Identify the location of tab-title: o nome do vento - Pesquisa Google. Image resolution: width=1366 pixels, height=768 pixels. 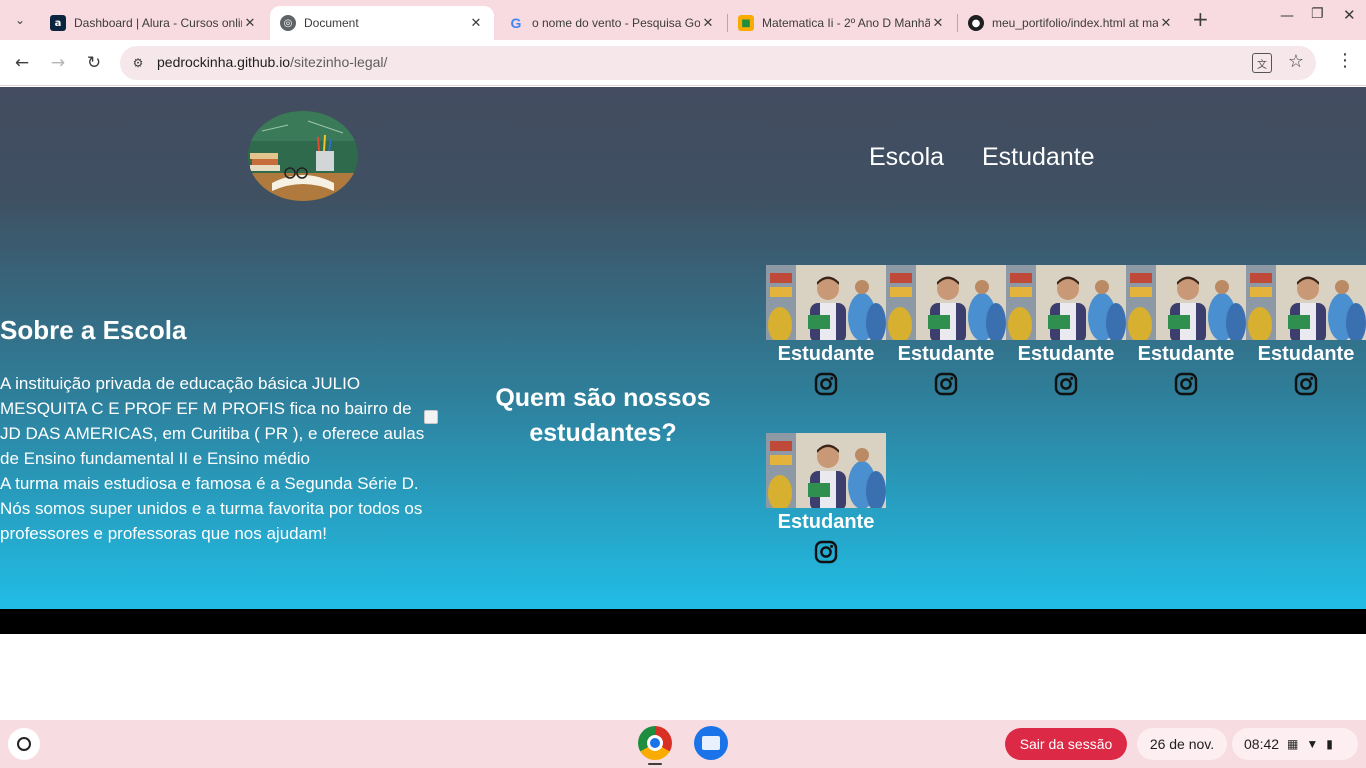
(616, 23).